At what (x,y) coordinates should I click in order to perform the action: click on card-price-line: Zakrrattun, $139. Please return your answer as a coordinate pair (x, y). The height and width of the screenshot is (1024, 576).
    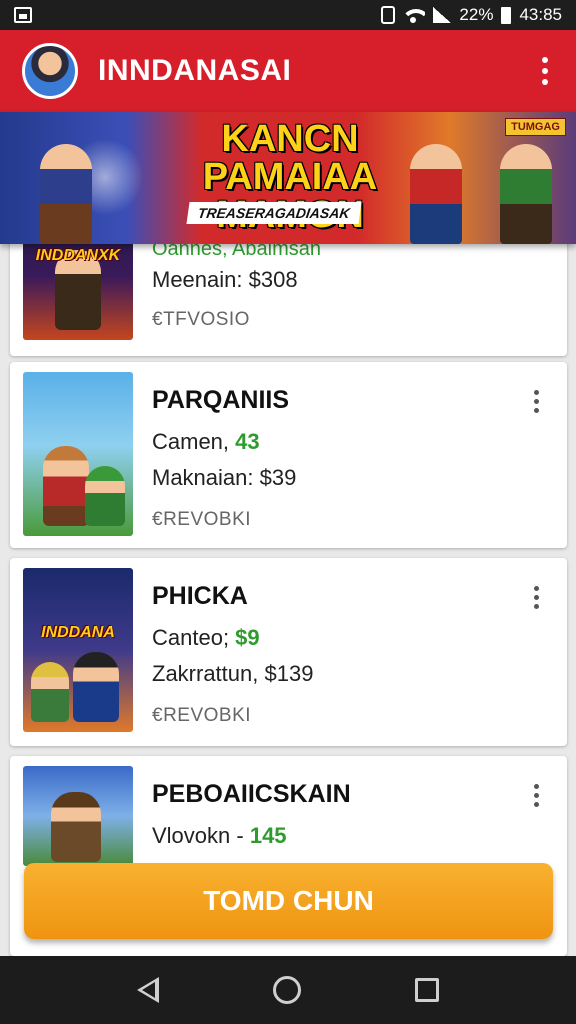
    Looking at the image, I should click on (233, 673).